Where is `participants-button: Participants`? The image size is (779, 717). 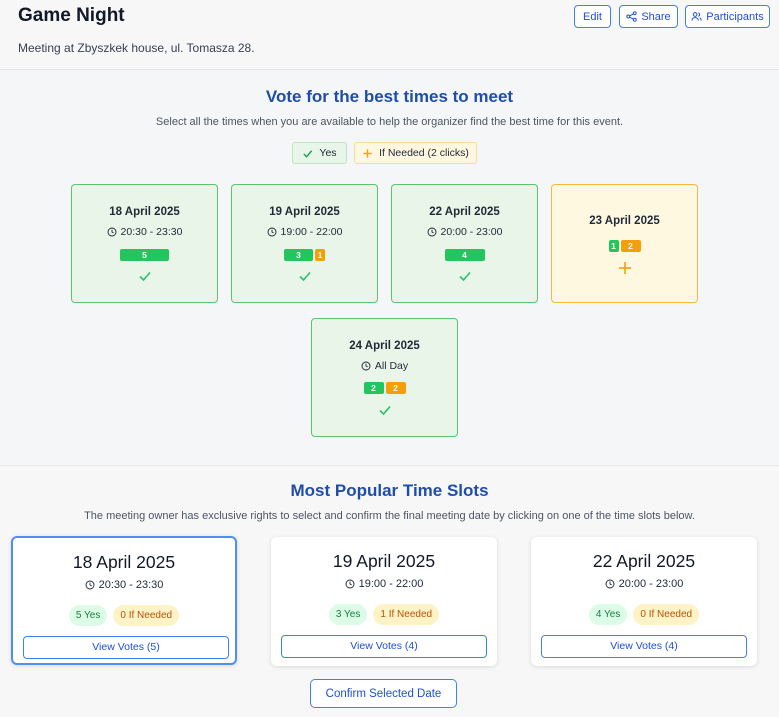 participants-button: Participants is located at coordinates (727, 16).